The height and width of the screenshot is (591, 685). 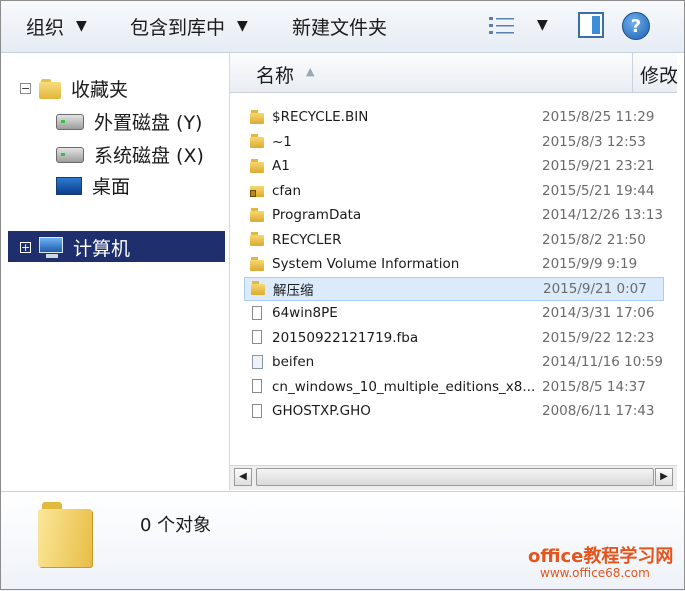 What do you see at coordinates (636, 26) in the screenshot?
I see `help-icon: ?` at bounding box center [636, 26].